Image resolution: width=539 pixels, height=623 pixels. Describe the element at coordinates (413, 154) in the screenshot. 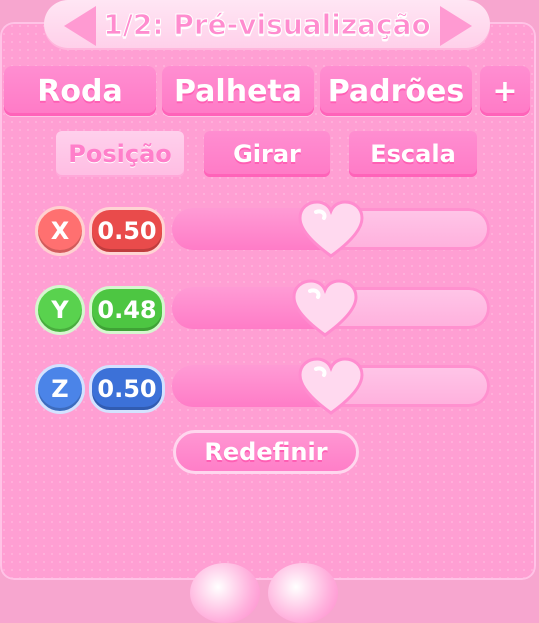

I see `subtab-escala: Escala` at that location.